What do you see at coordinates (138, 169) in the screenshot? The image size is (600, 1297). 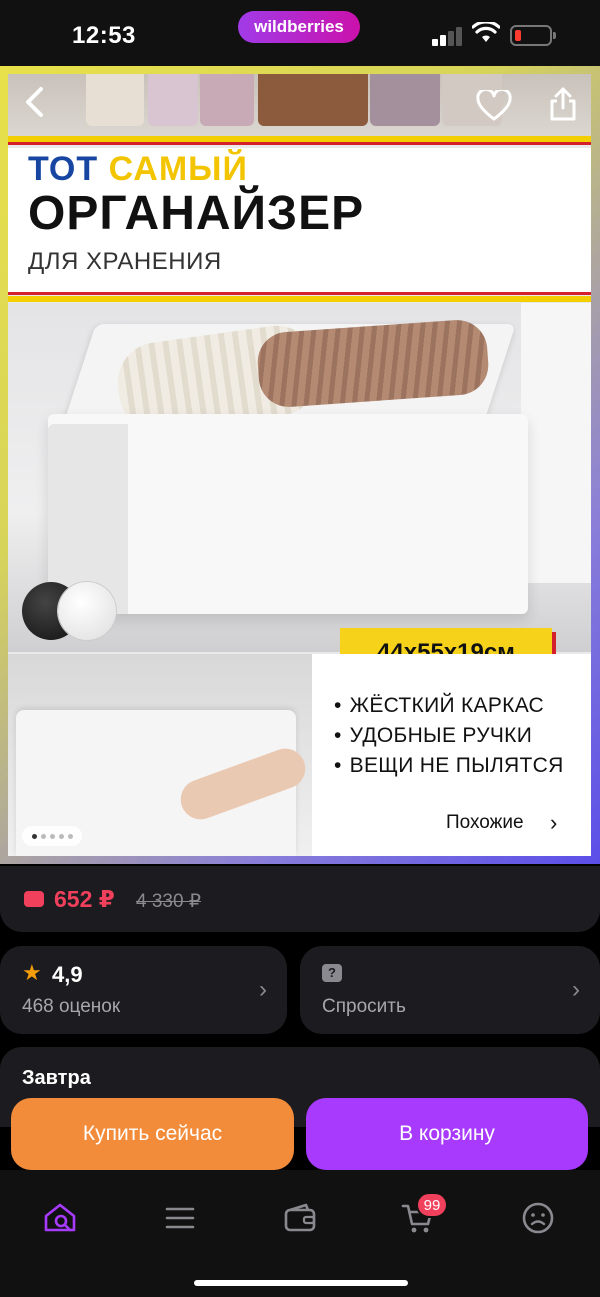 I see `headline: ТОТ САМЫЙ` at bounding box center [138, 169].